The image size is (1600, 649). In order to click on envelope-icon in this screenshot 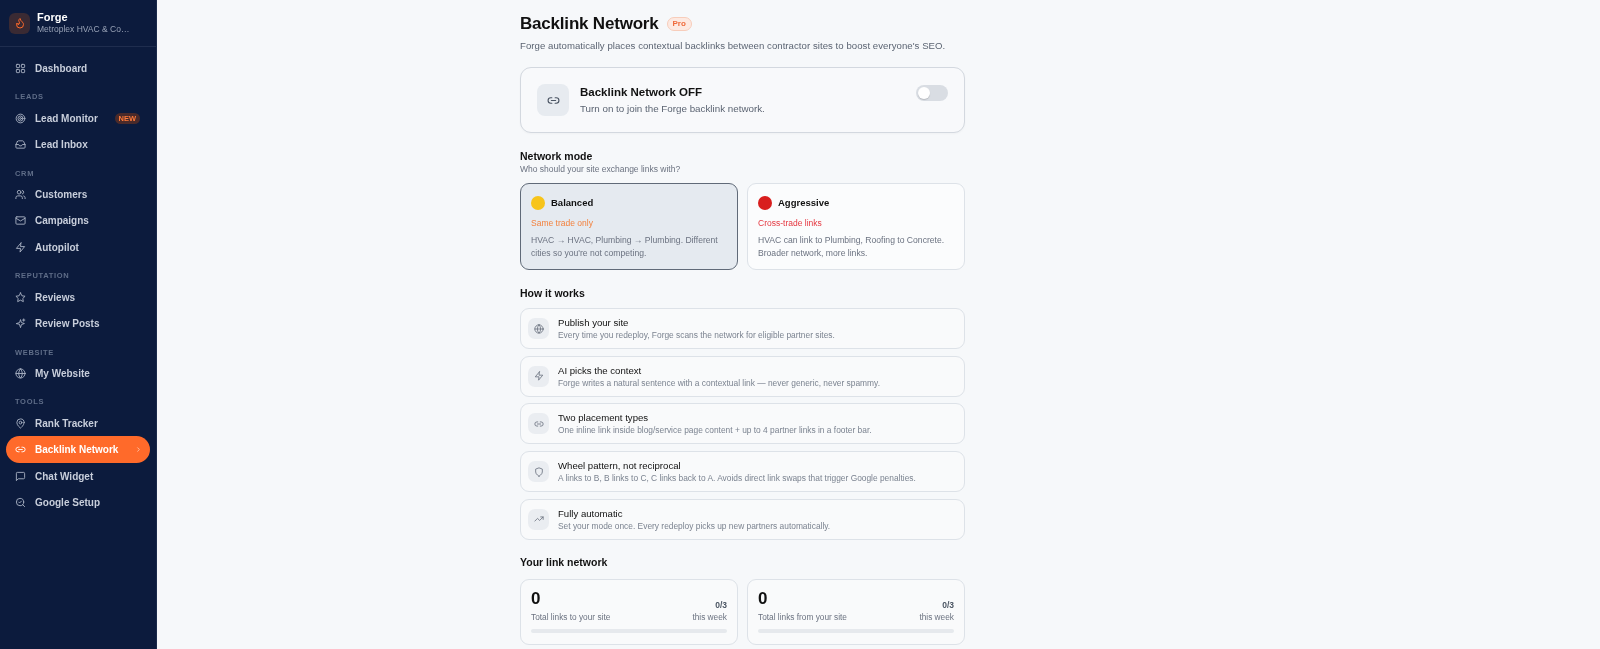, I will do `click(20, 221)`.